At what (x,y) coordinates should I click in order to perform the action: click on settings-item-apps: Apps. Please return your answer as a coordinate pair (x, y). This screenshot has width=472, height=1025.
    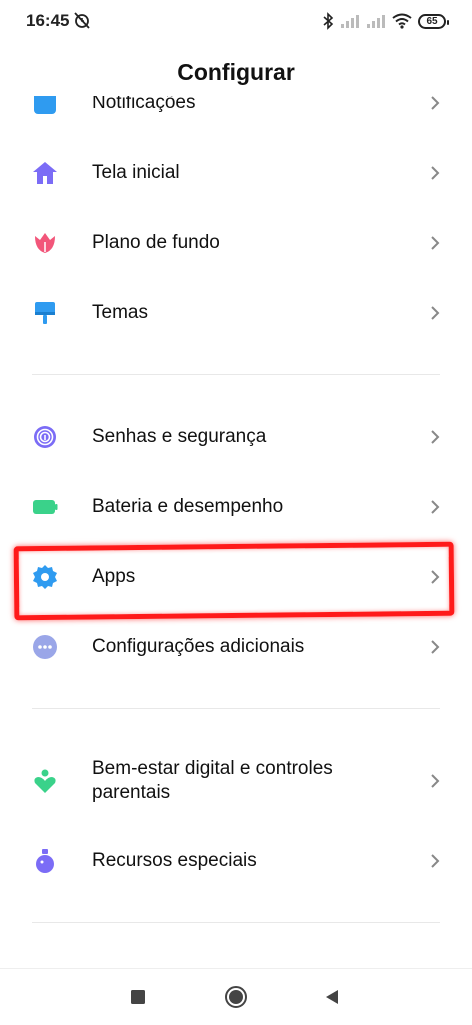
    Looking at the image, I should click on (236, 577).